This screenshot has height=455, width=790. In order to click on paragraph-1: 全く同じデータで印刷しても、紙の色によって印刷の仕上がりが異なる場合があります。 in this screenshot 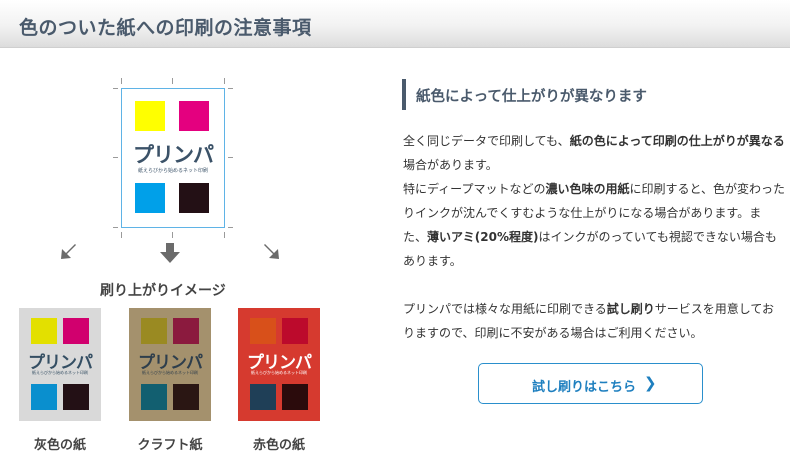, I will do `click(594, 153)`.